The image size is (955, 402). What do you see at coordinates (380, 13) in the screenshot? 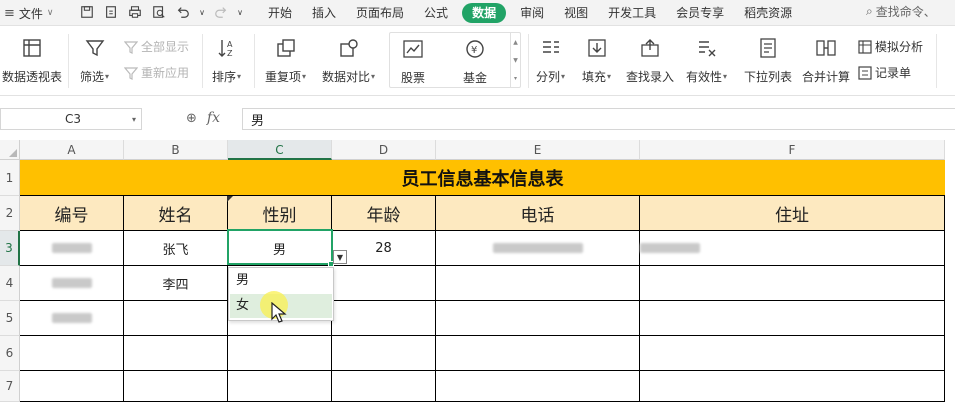
I see `tab-page-layout: 页面布局` at bounding box center [380, 13].